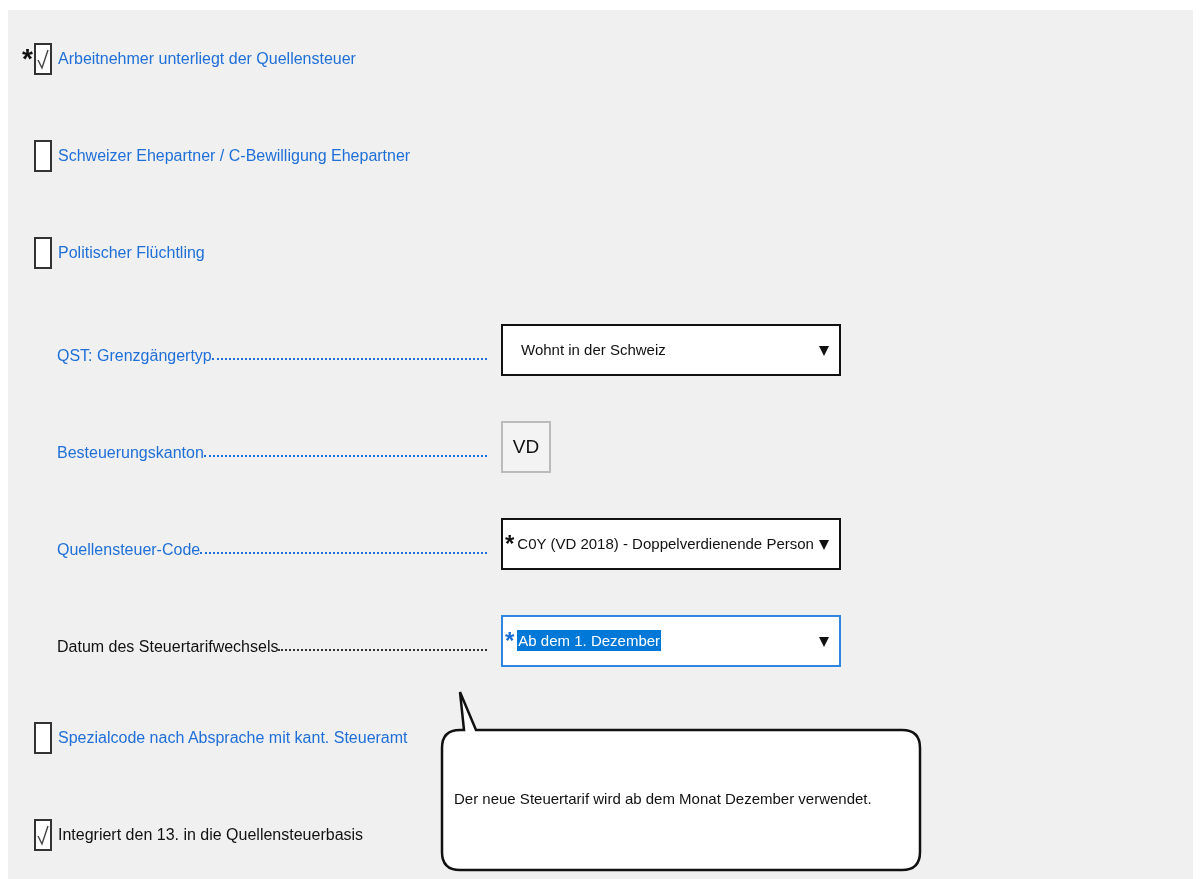  I want to click on checkbox-label: Integriert den 13. in die Quellensteuerbasis, so click(211, 834).